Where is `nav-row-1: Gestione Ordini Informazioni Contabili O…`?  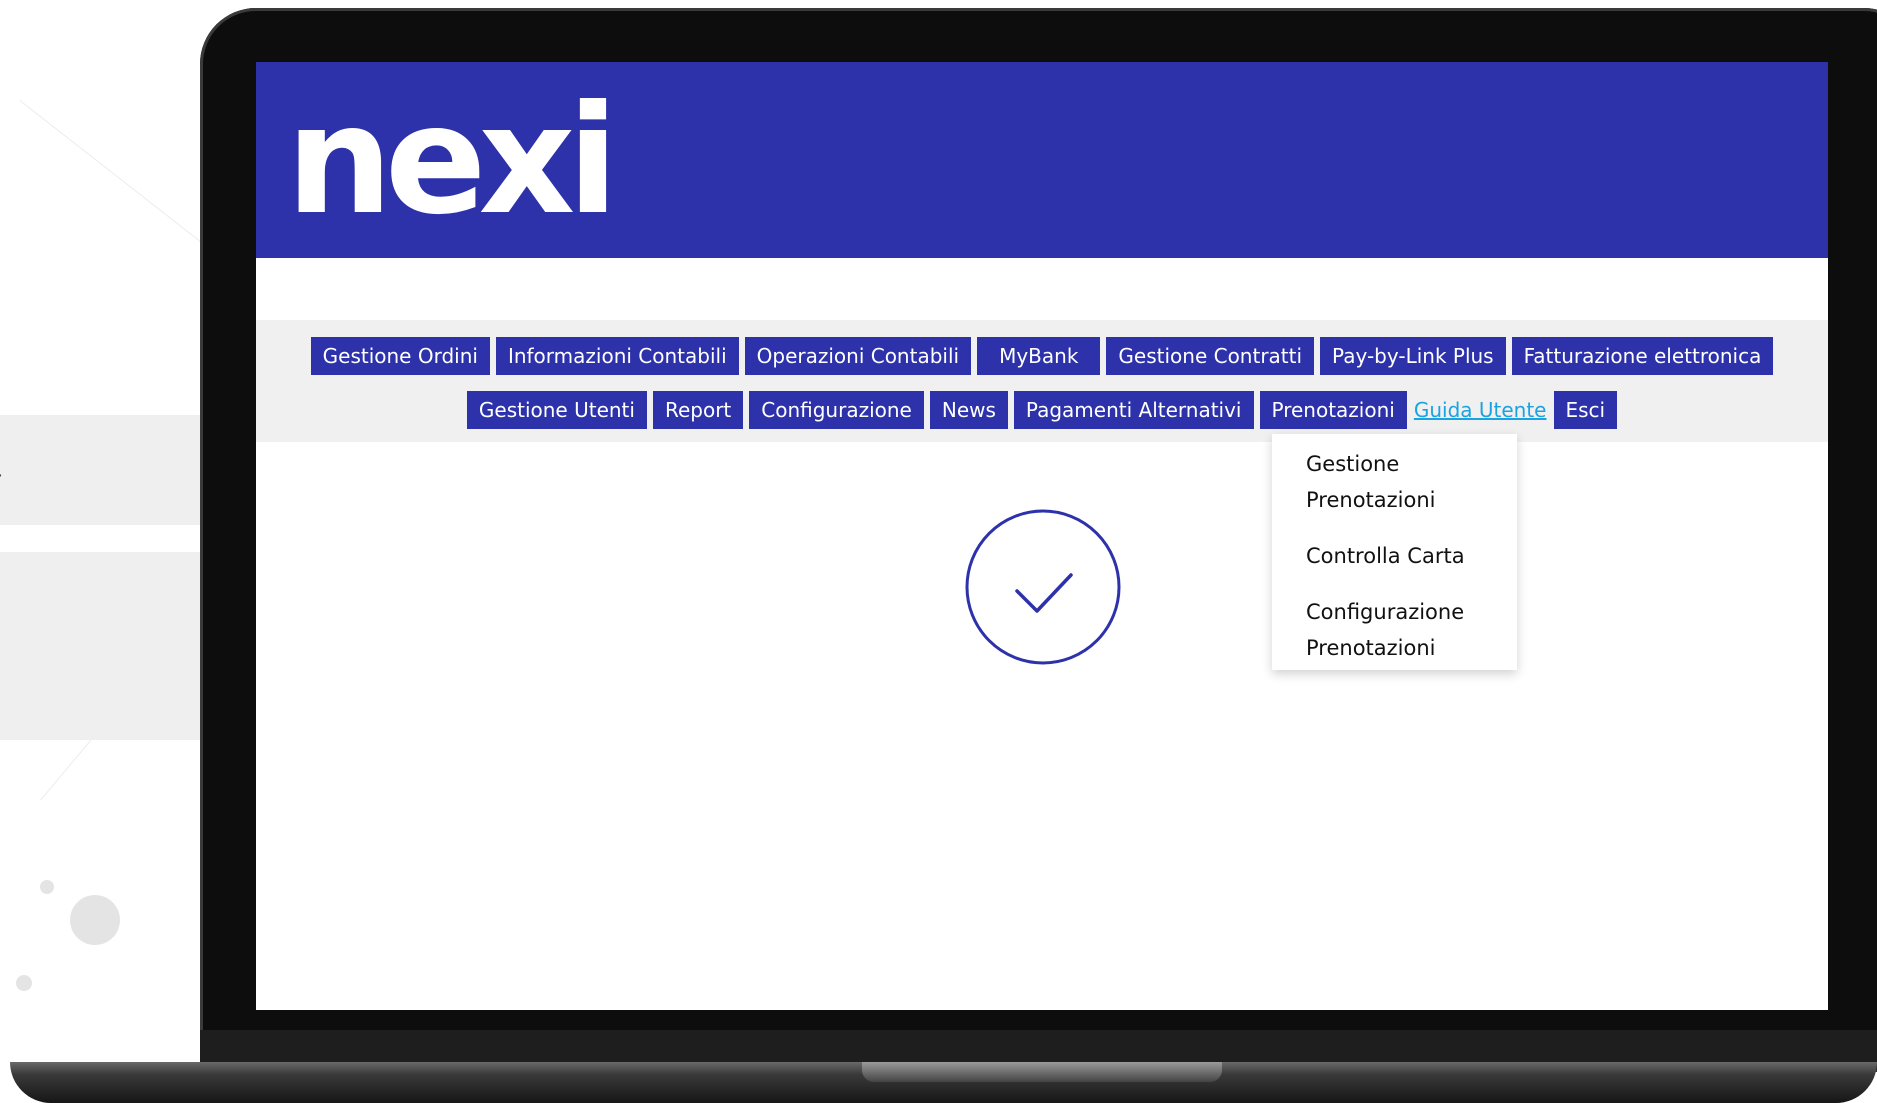
nav-row-1: Gestione Ordini Informazioni Contabili O… is located at coordinates (1042, 356).